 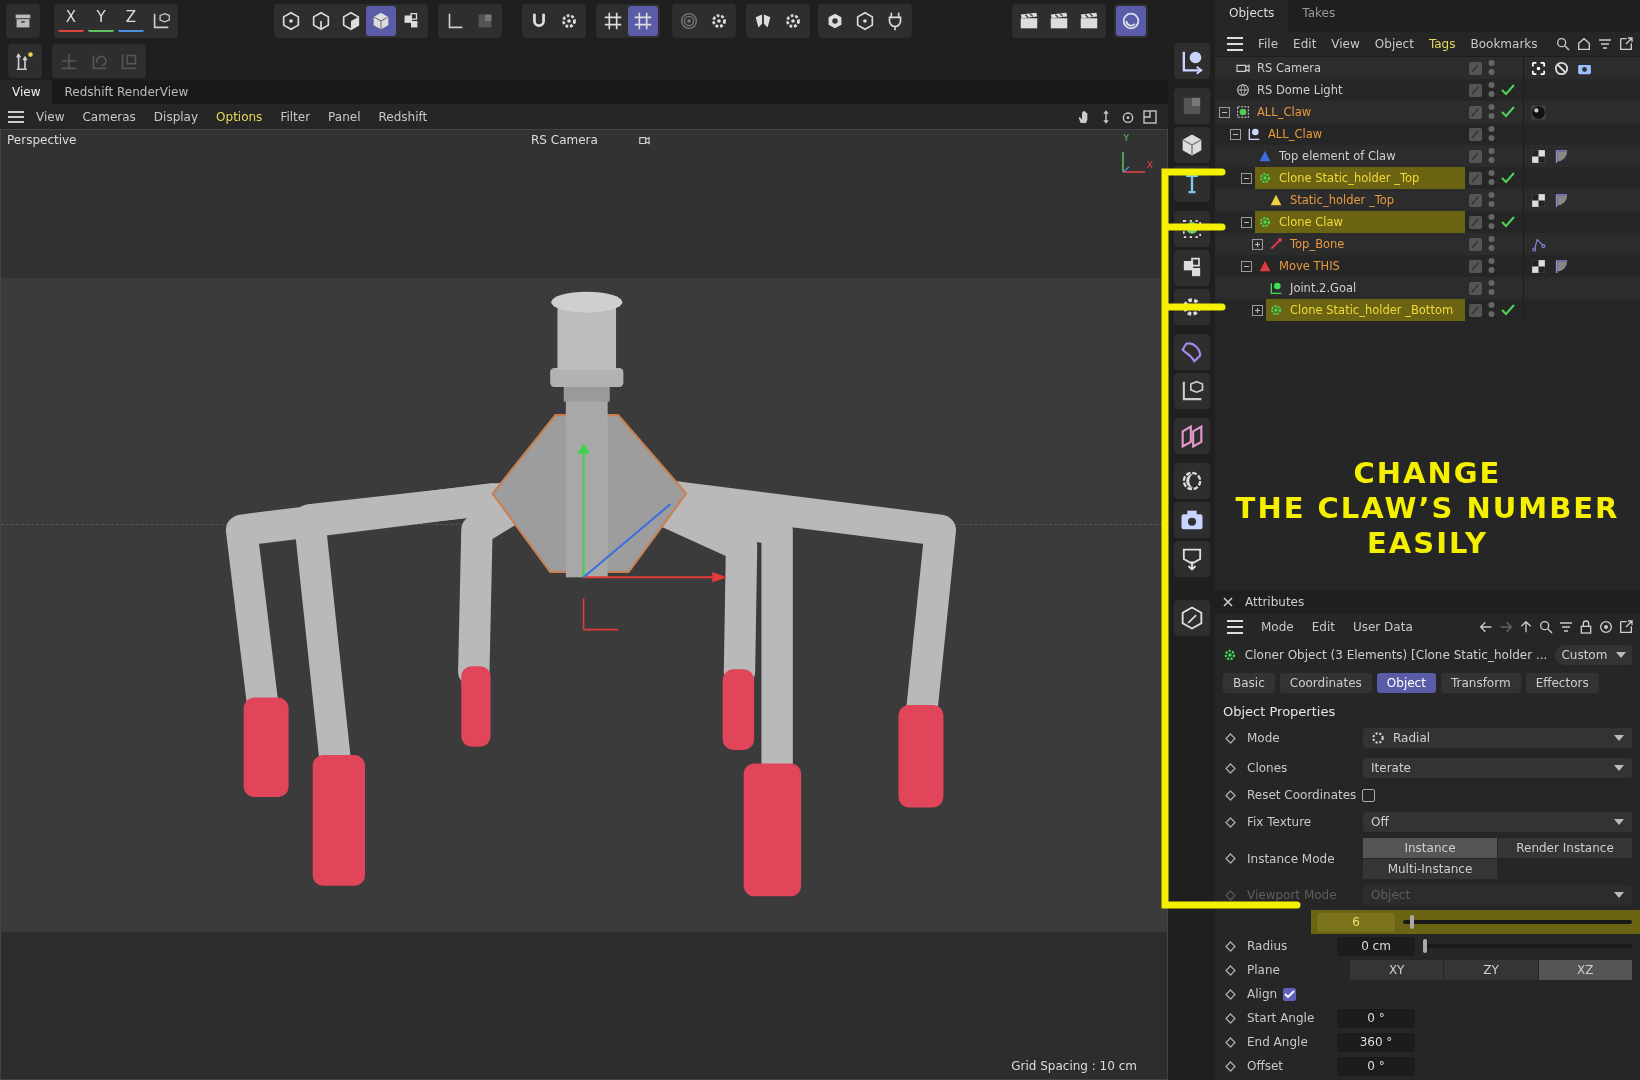 I want to click on up-arrow-icon, so click(x=1526, y=627).